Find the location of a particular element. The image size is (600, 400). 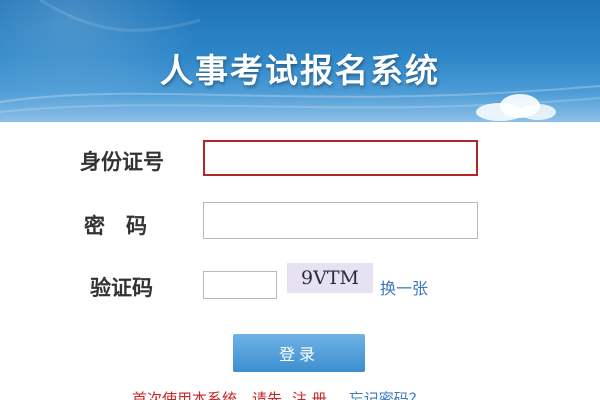

captcha-input is located at coordinates (240, 285).